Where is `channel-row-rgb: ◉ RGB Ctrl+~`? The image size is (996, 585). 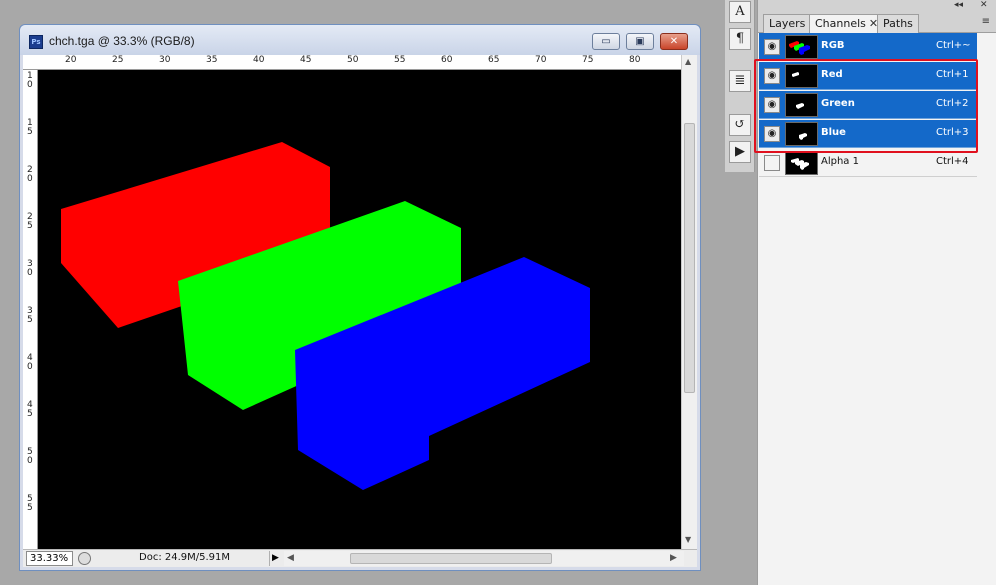
channel-row-rgb: ◉ RGB Ctrl+~ is located at coordinates (868, 47).